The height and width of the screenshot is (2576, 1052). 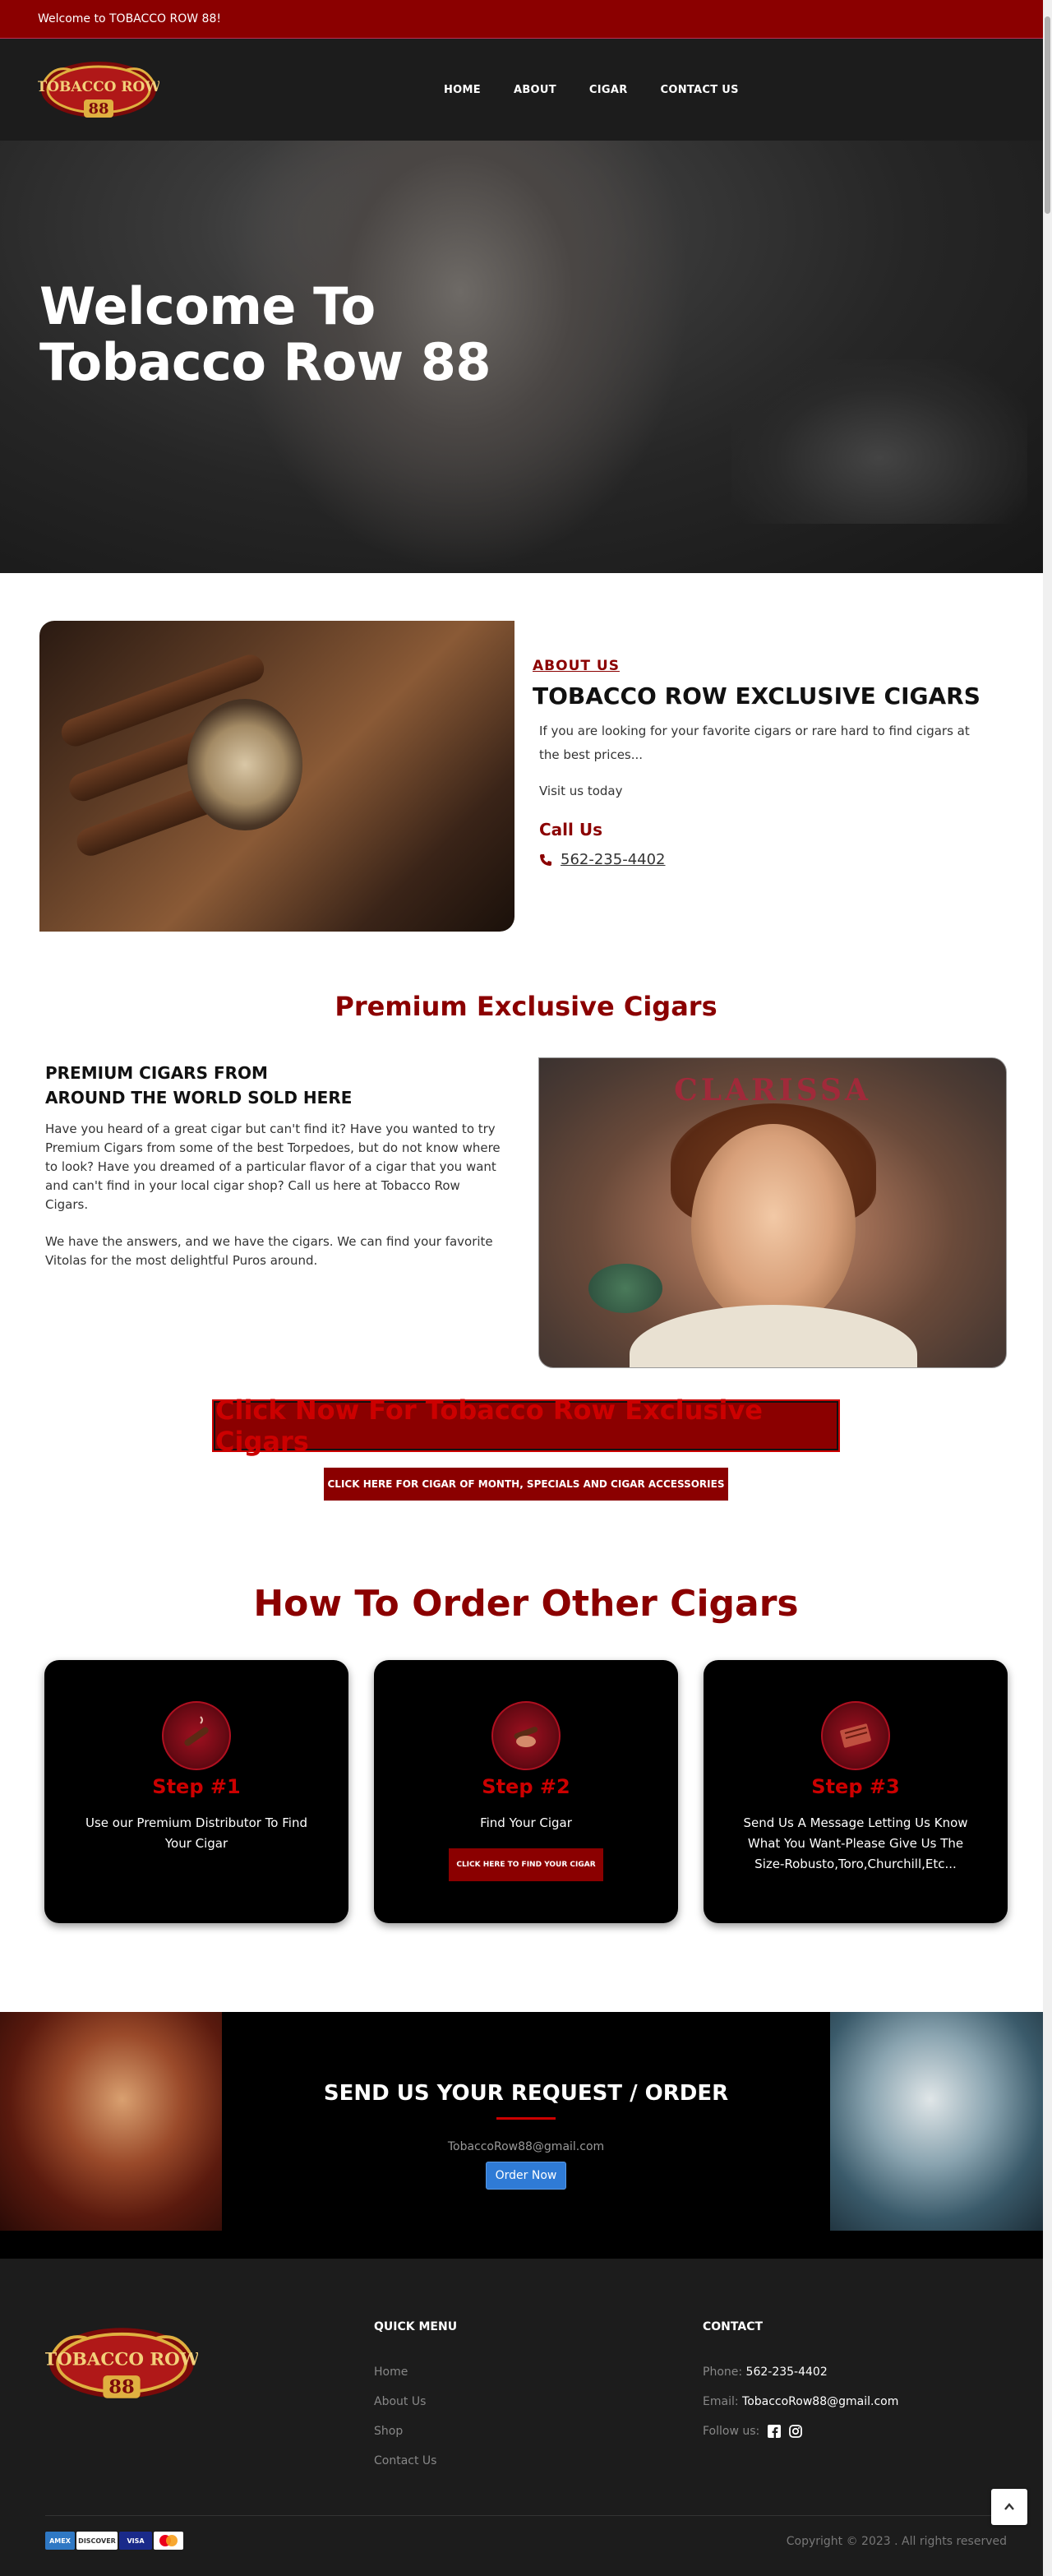 I want to click on footer-logo: TOBACCO ROW 88, so click(x=121, y=2363).